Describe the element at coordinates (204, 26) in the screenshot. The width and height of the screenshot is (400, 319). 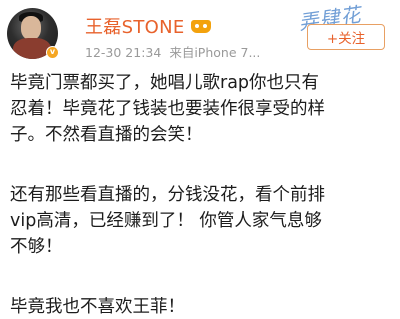
I see `vip-dot-right` at that location.